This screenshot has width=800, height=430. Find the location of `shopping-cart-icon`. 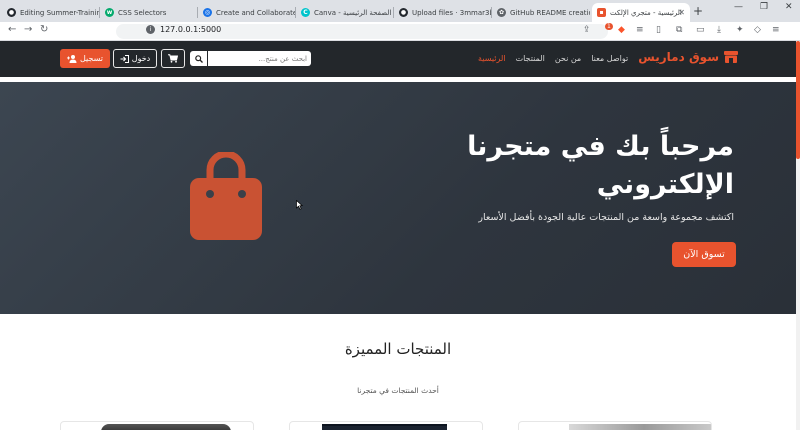

shopping-cart-icon is located at coordinates (173, 58).